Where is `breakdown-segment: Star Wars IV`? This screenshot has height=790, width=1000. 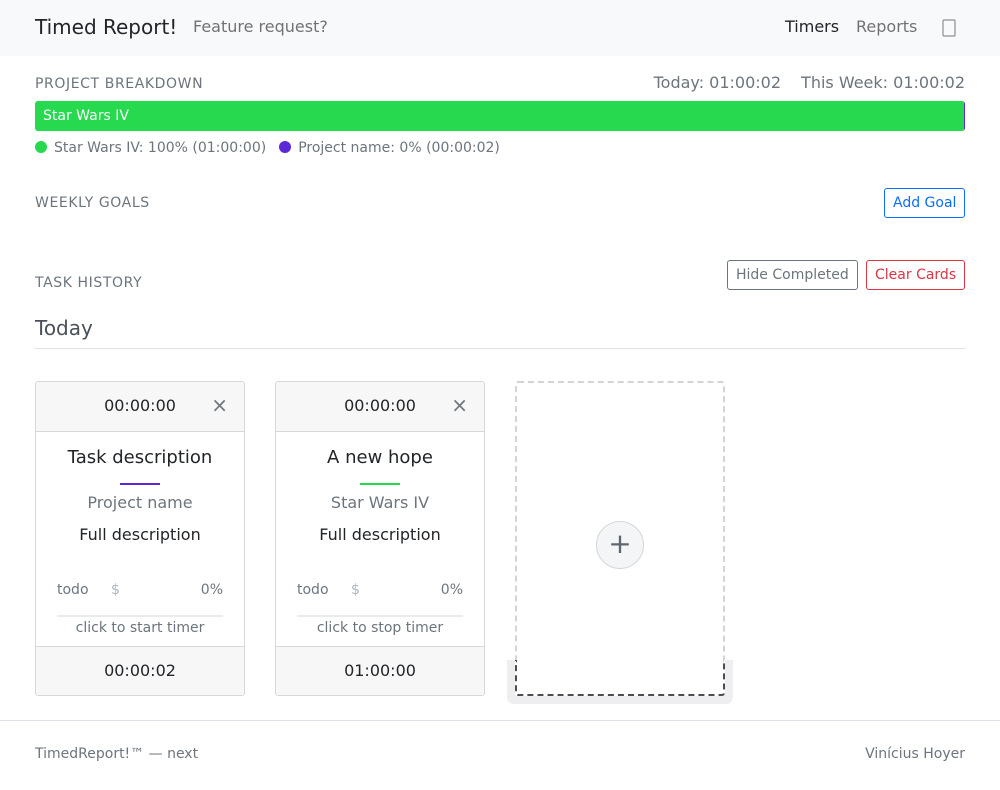
breakdown-segment: Star Wars IV is located at coordinates (500, 116).